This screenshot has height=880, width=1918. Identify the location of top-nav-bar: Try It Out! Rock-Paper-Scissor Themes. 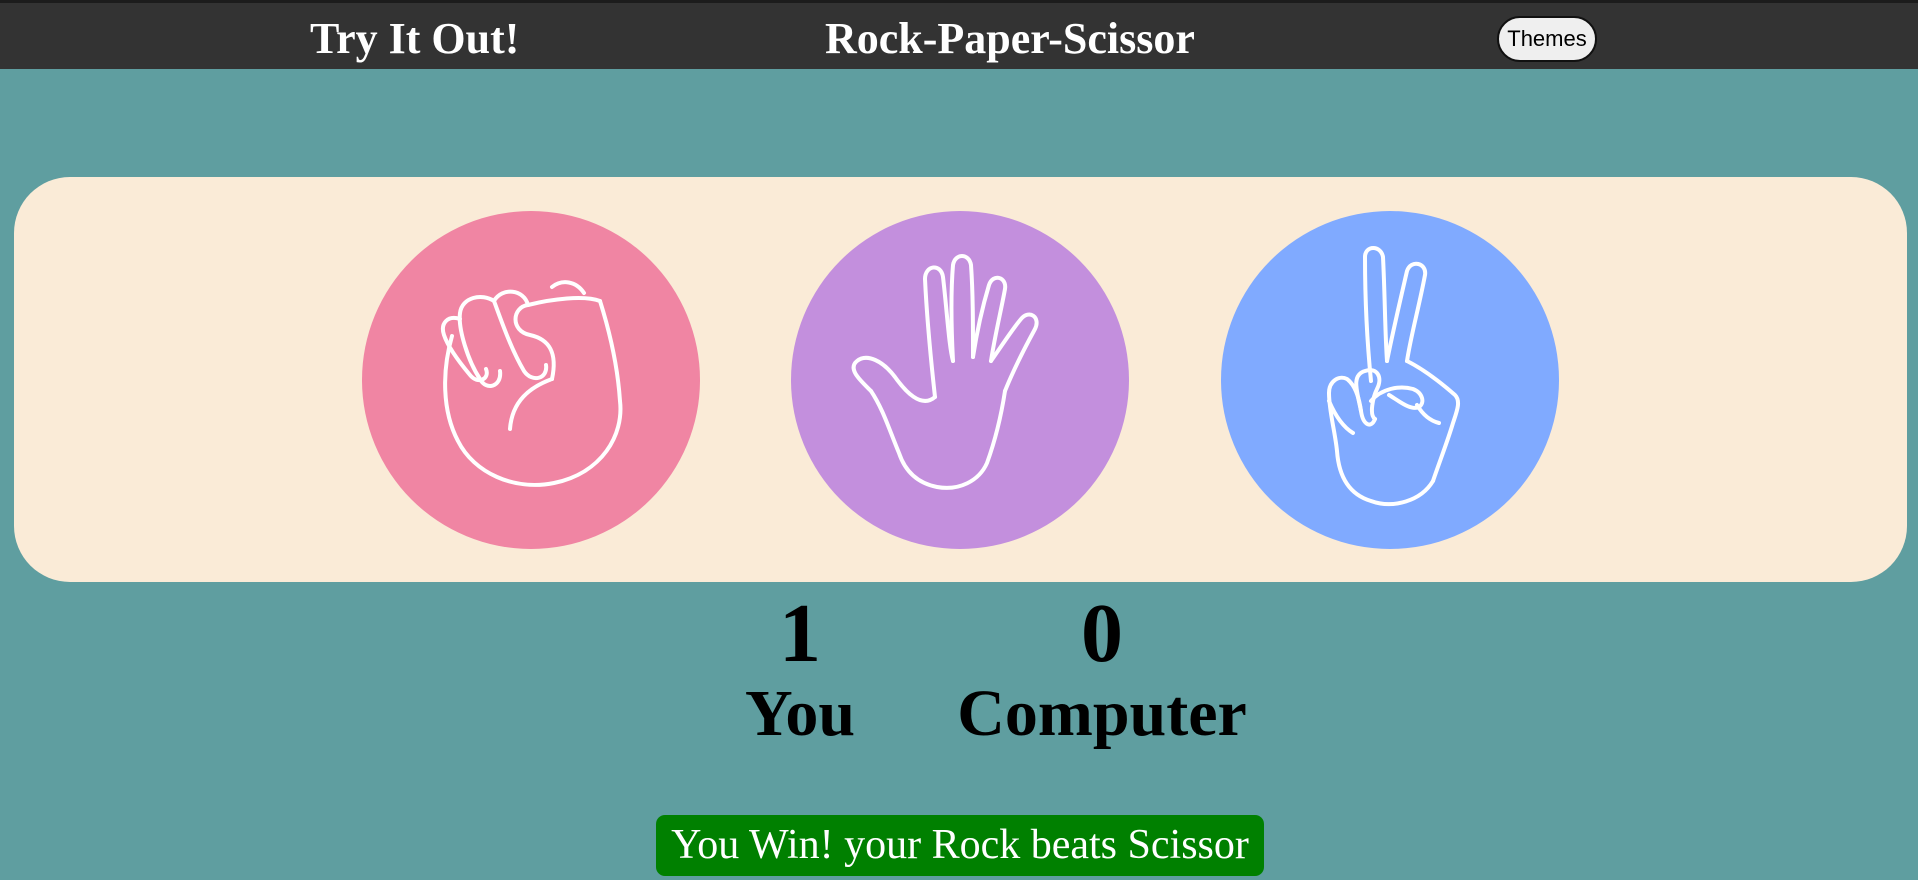
(959, 34).